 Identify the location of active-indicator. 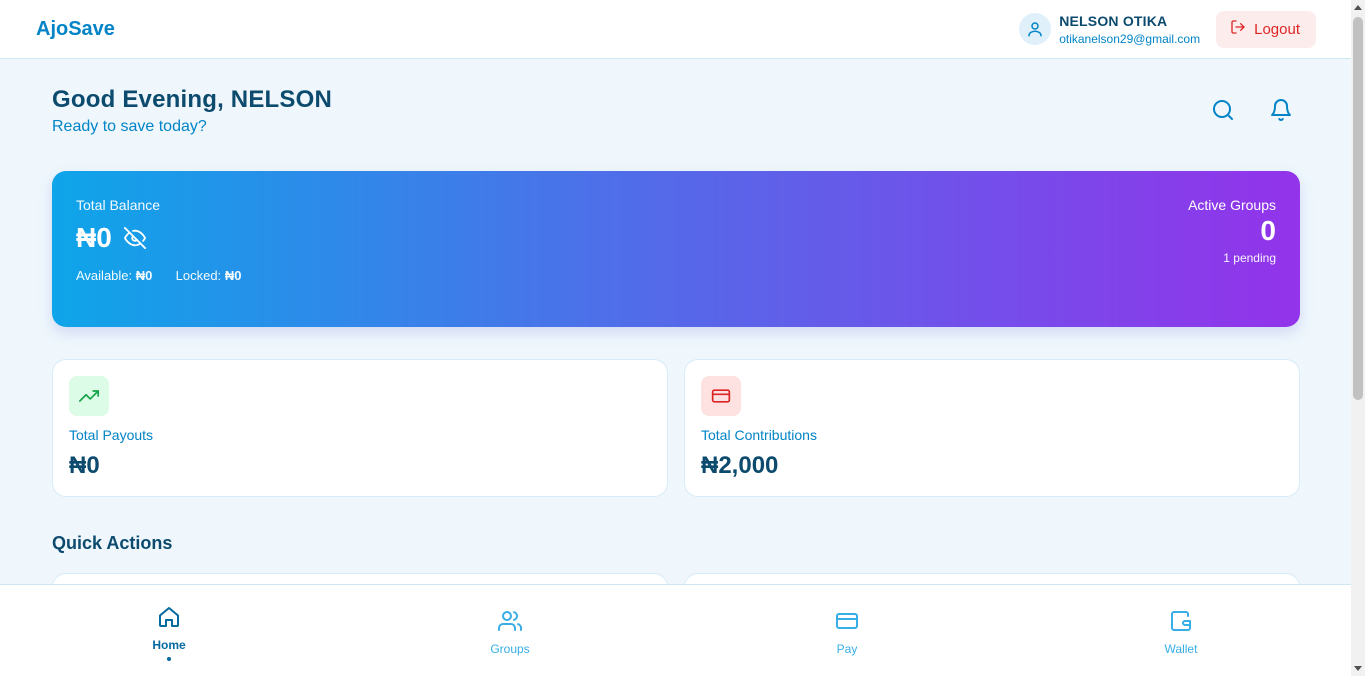
(169, 659).